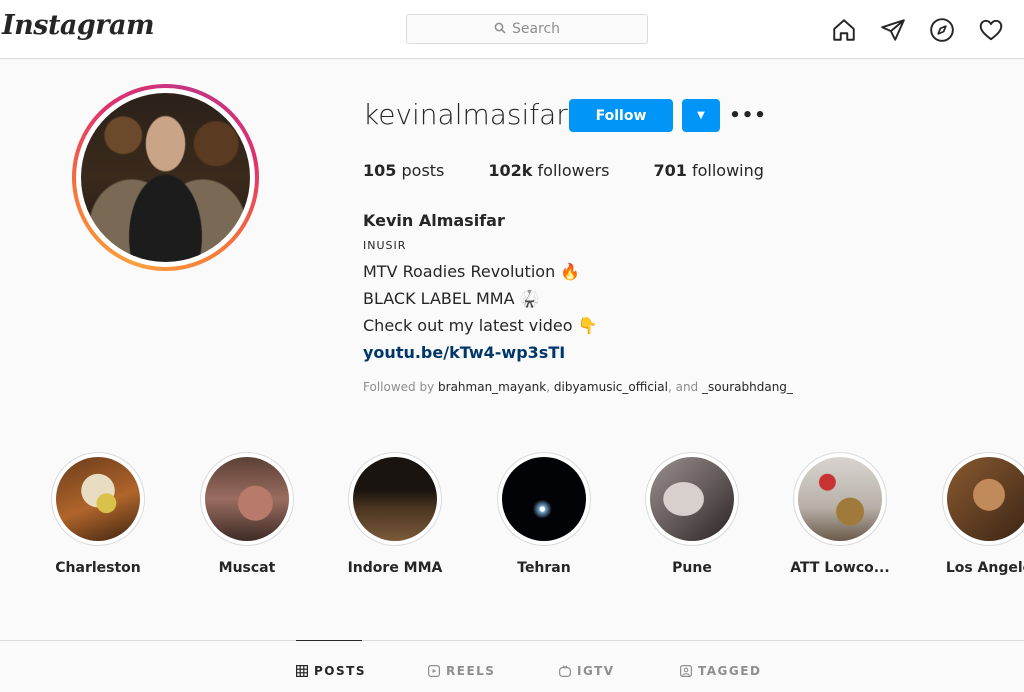 The image size is (1024, 692). I want to click on instagram-logo: Instagram, so click(78, 25).